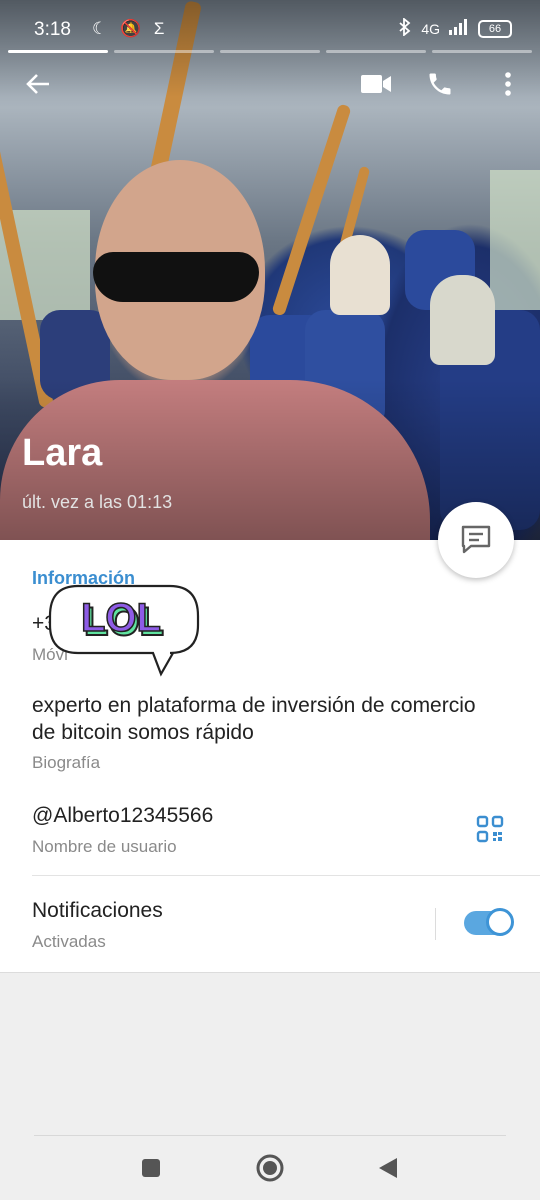 This screenshot has height=1200, width=540. I want to click on qr-code-button, so click(490, 831).